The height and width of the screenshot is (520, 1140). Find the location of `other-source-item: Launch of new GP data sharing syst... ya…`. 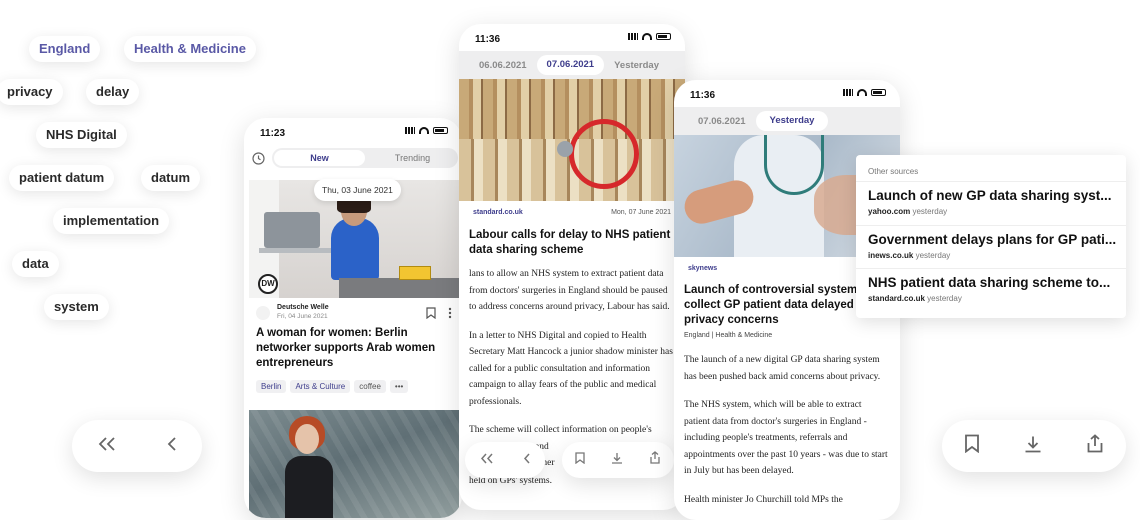

other-source-item: Launch of new GP data sharing syst... ya… is located at coordinates (991, 202).